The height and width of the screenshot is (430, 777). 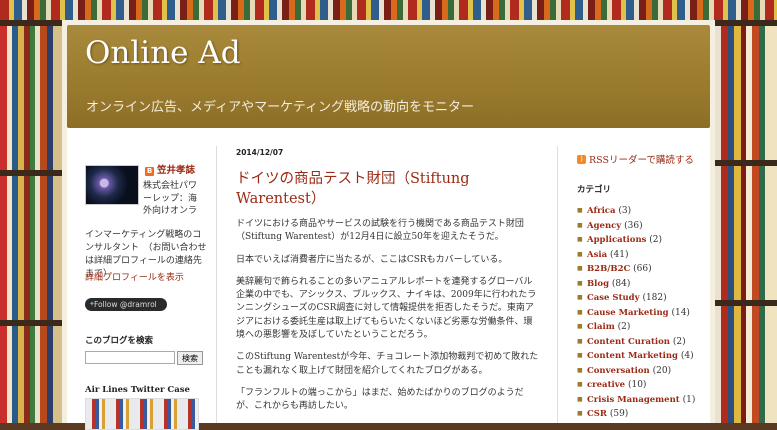 I want to click on category-link: Africa, so click(x=601, y=211).